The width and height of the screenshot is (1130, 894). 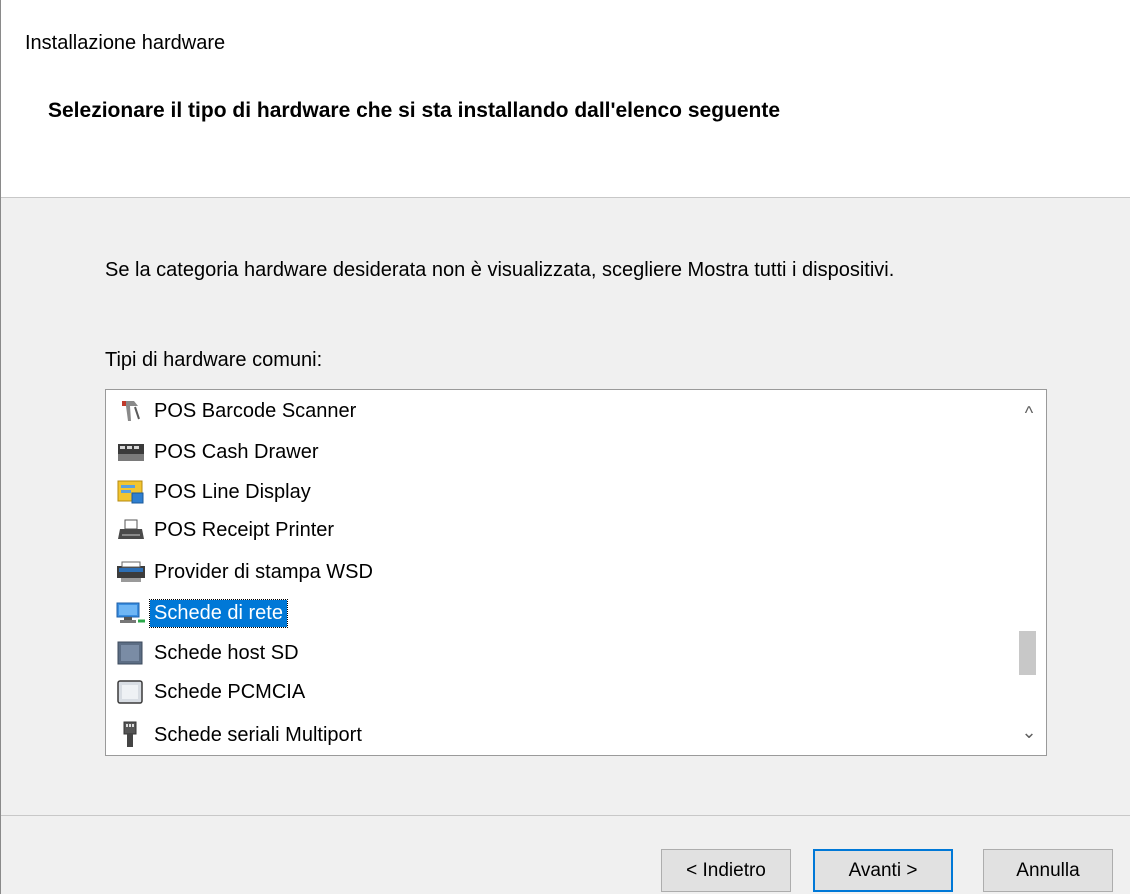 I want to click on scroll-up-arrow-icon: ^, so click(x=1029, y=413).